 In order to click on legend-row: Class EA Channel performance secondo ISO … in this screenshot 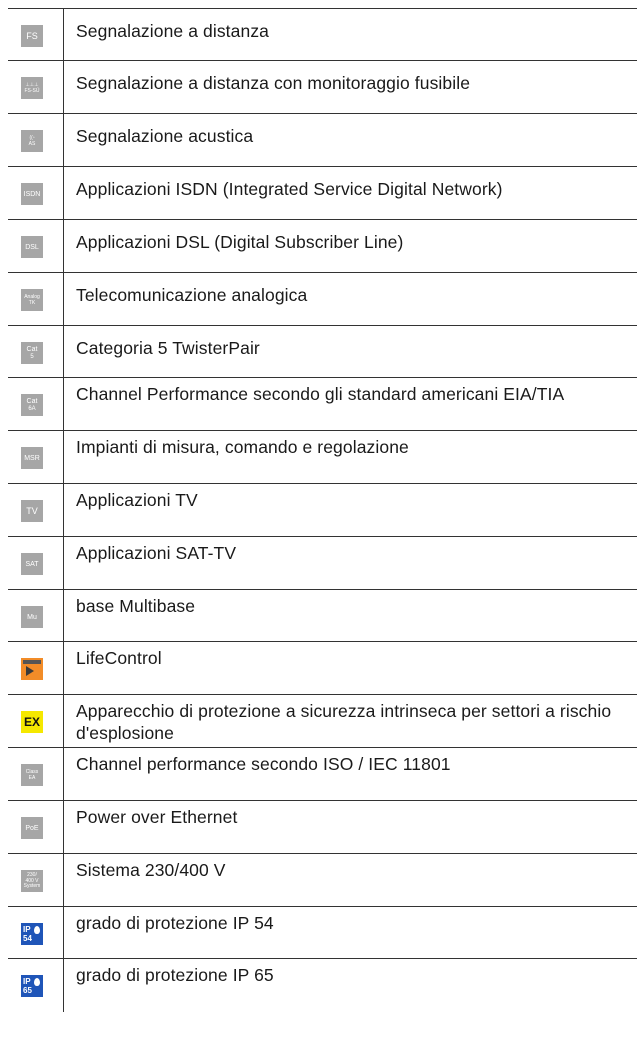, I will do `click(322, 774)`.